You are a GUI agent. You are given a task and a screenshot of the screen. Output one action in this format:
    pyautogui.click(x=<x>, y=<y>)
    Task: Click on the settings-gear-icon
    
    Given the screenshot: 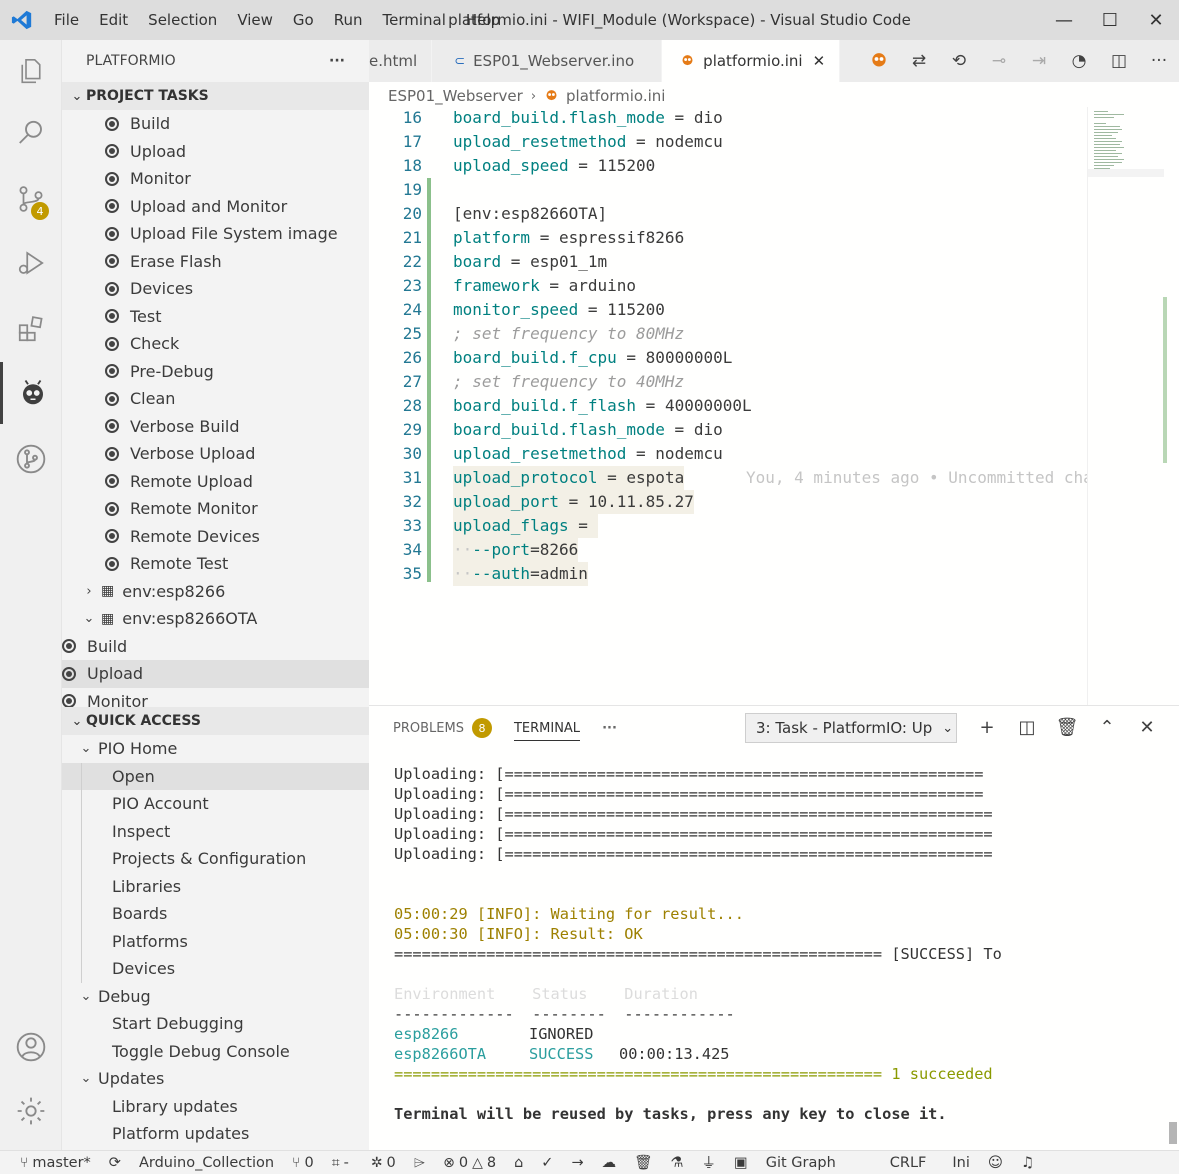 What is the action you would take?
    pyautogui.click(x=31, y=1111)
    